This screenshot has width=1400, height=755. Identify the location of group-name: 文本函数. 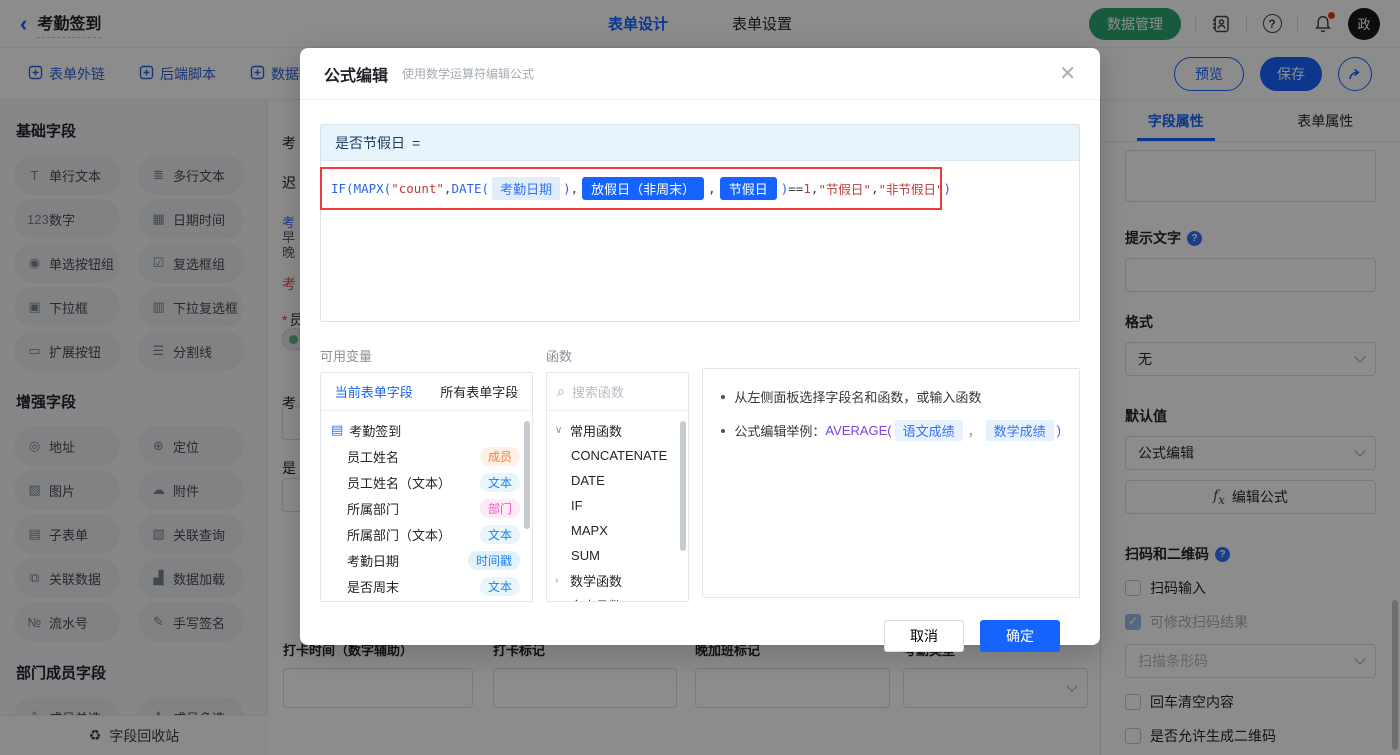
(596, 598).